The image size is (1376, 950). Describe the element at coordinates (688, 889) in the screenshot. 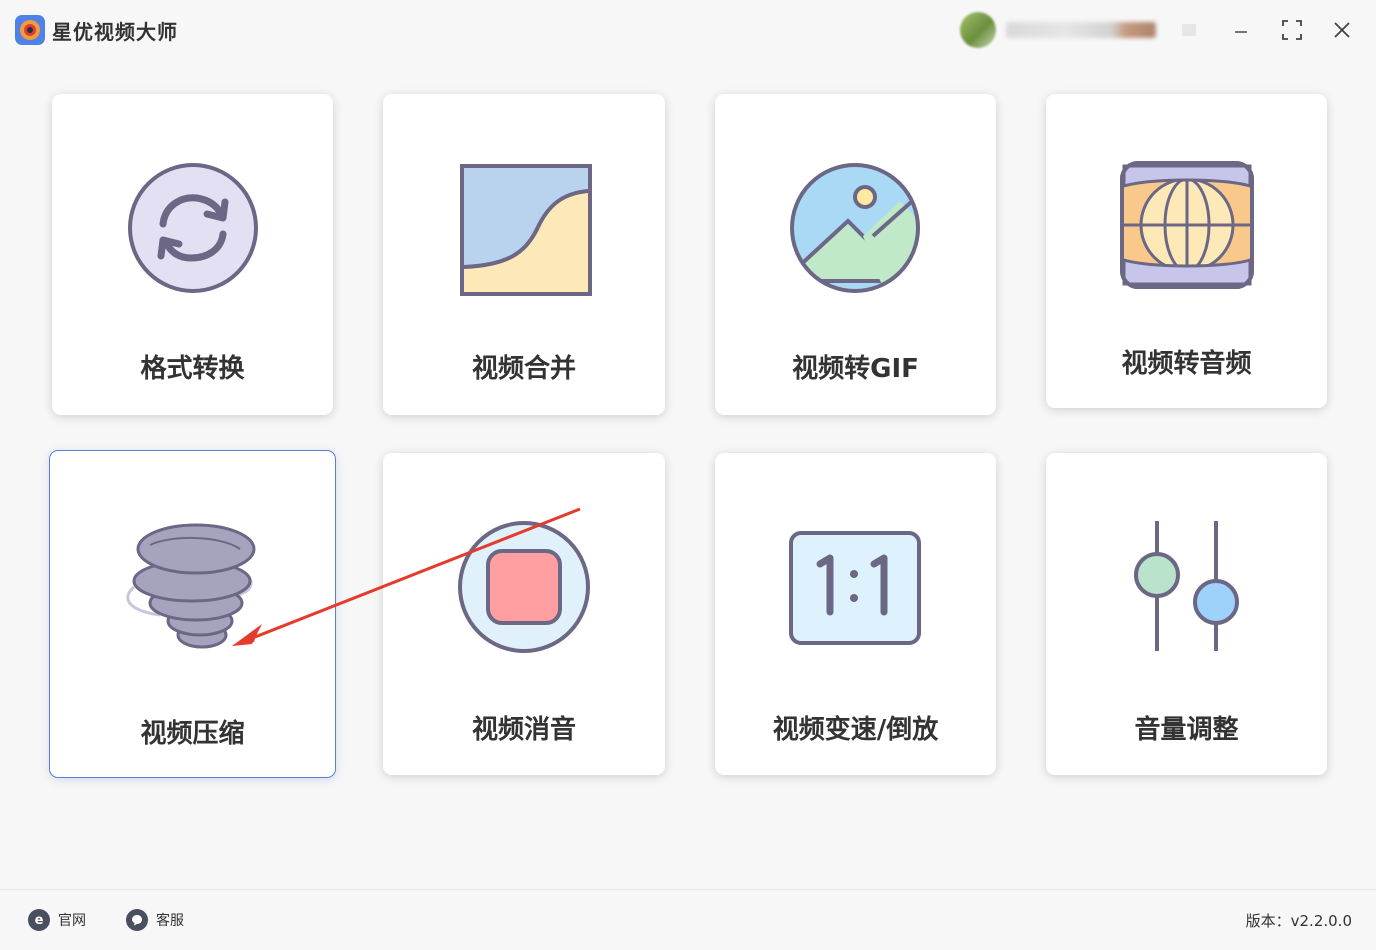

I see `footer-divider` at that location.